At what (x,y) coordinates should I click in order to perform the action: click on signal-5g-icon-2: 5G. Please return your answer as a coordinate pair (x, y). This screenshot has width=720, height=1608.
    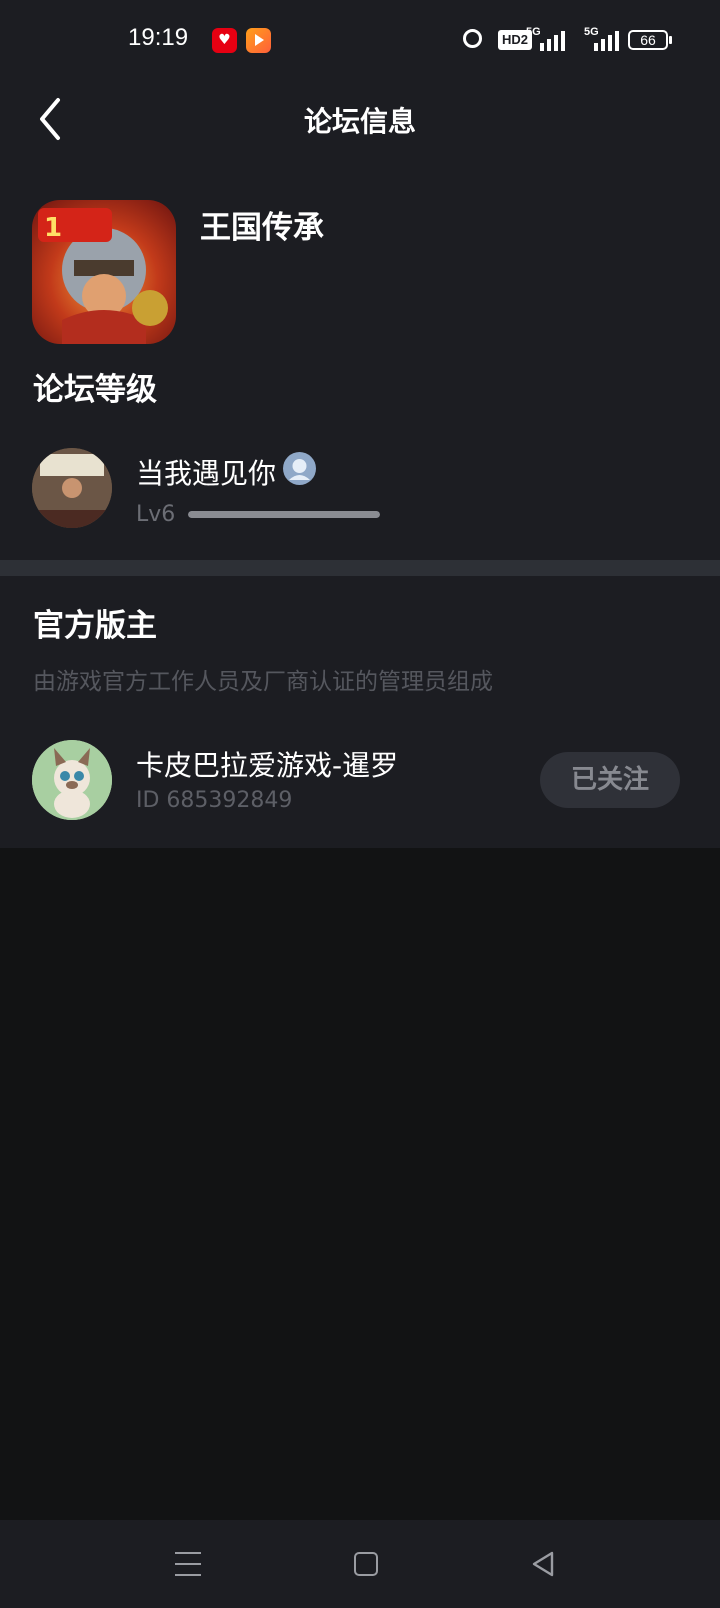
    Looking at the image, I should click on (604, 38).